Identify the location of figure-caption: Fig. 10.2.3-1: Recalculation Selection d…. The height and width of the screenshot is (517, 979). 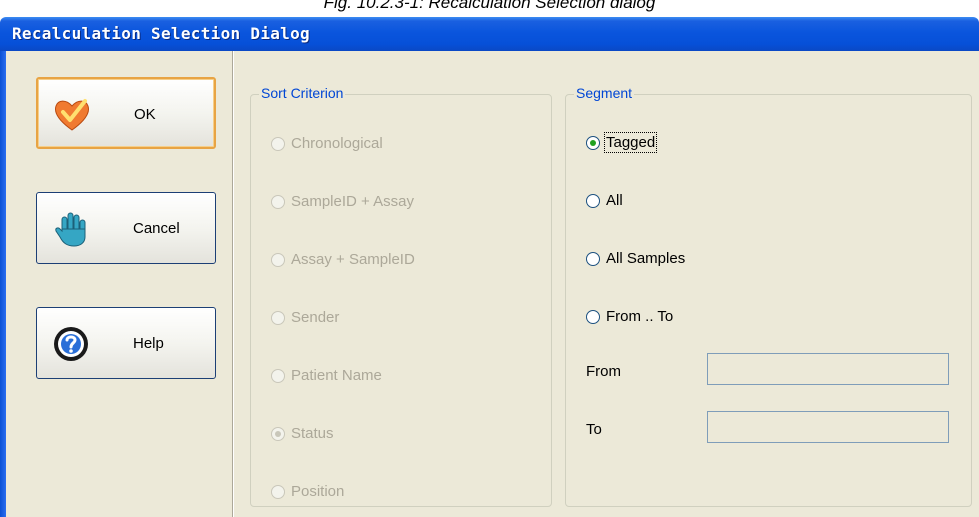
(489, 6).